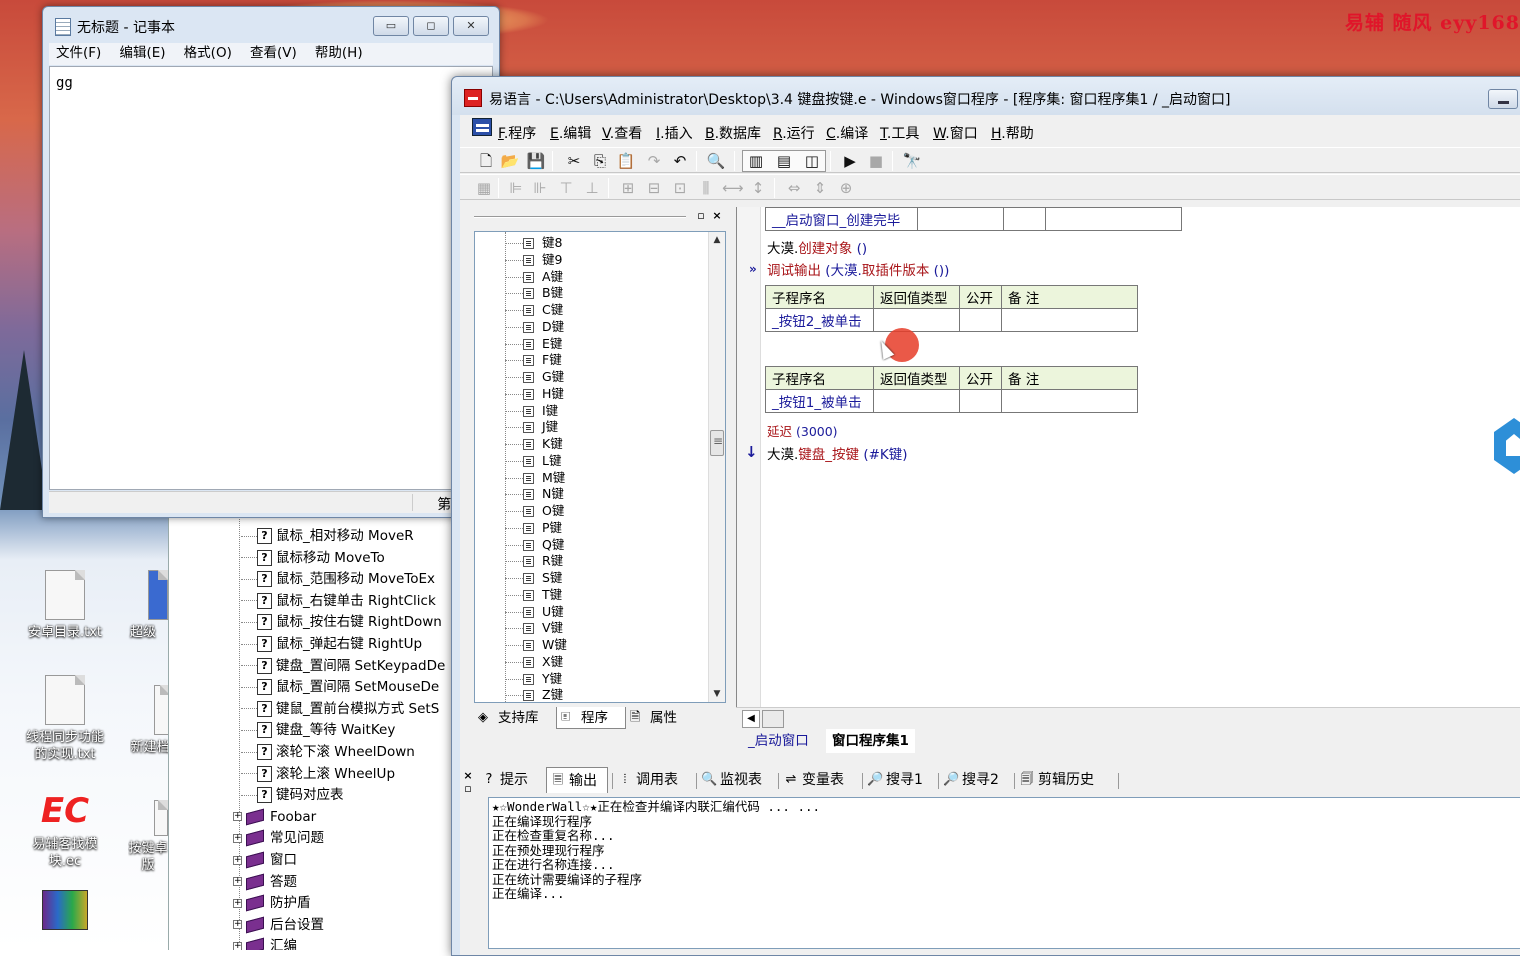 The width and height of the screenshot is (1520, 956). Describe the element at coordinates (717, 240) in the screenshot. I see `scroll-up-icon: ▲` at that location.